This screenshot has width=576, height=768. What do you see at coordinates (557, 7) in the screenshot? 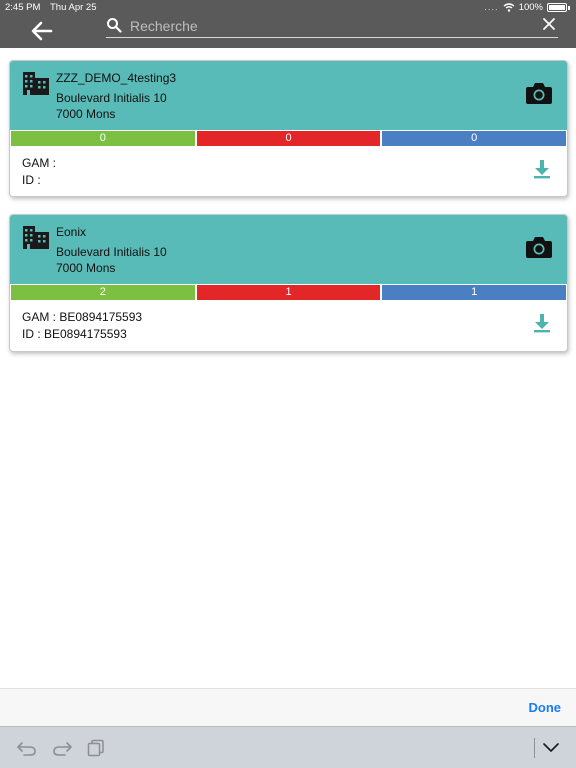
I see `battery-icon` at bounding box center [557, 7].